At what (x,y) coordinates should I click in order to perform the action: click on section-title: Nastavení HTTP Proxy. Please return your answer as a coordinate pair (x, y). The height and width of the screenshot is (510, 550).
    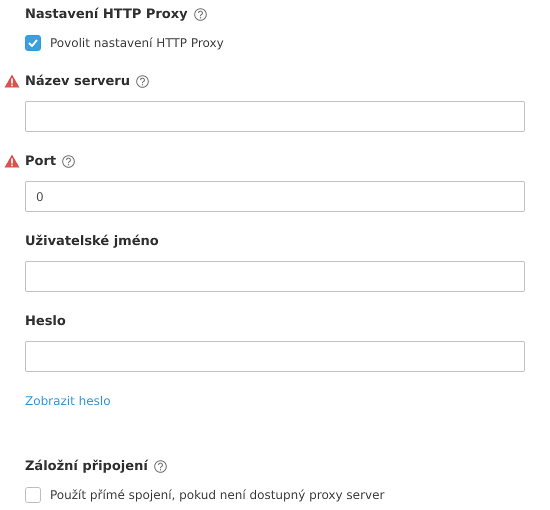
    Looking at the image, I should click on (106, 14).